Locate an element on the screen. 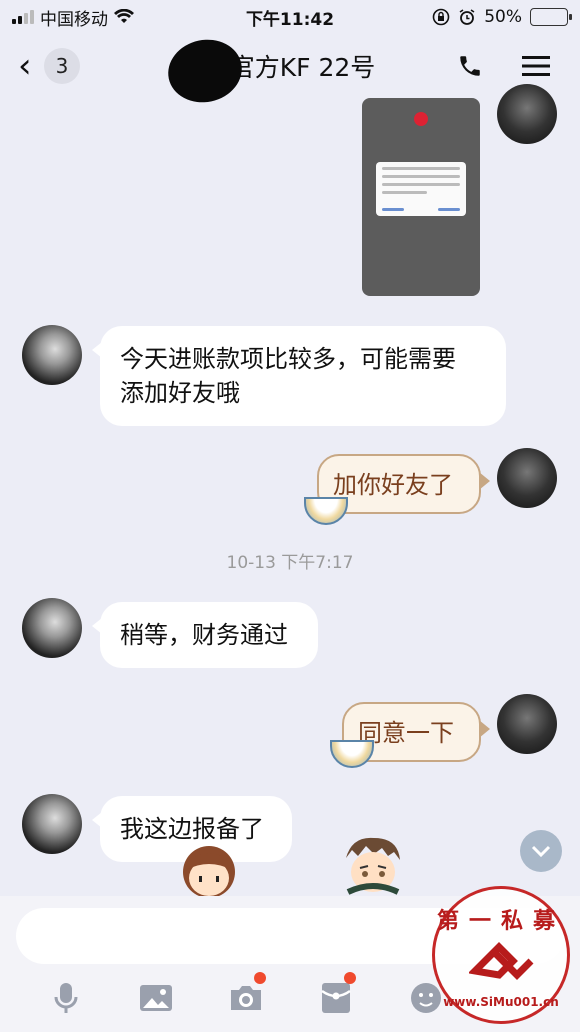  message-timestamp: 10-13 下午7:17 is located at coordinates (290, 563).